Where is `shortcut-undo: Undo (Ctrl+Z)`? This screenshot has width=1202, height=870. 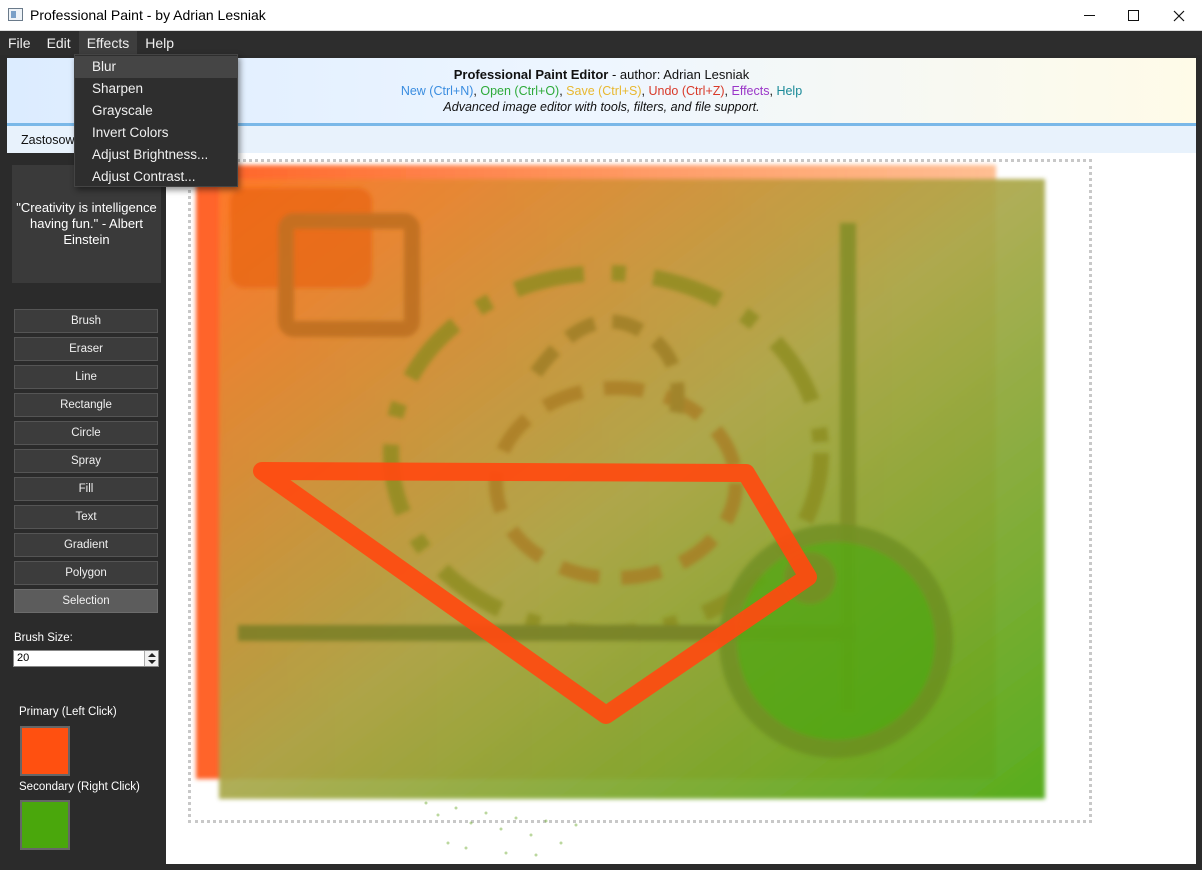
shortcut-undo: Undo (Ctrl+Z) is located at coordinates (686, 91).